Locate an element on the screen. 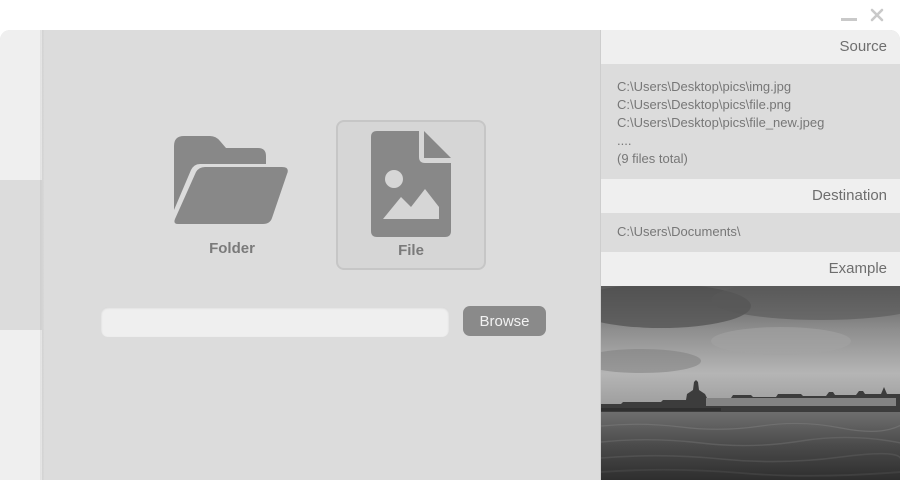 The image size is (900, 480). close-icon is located at coordinates (877, 15).